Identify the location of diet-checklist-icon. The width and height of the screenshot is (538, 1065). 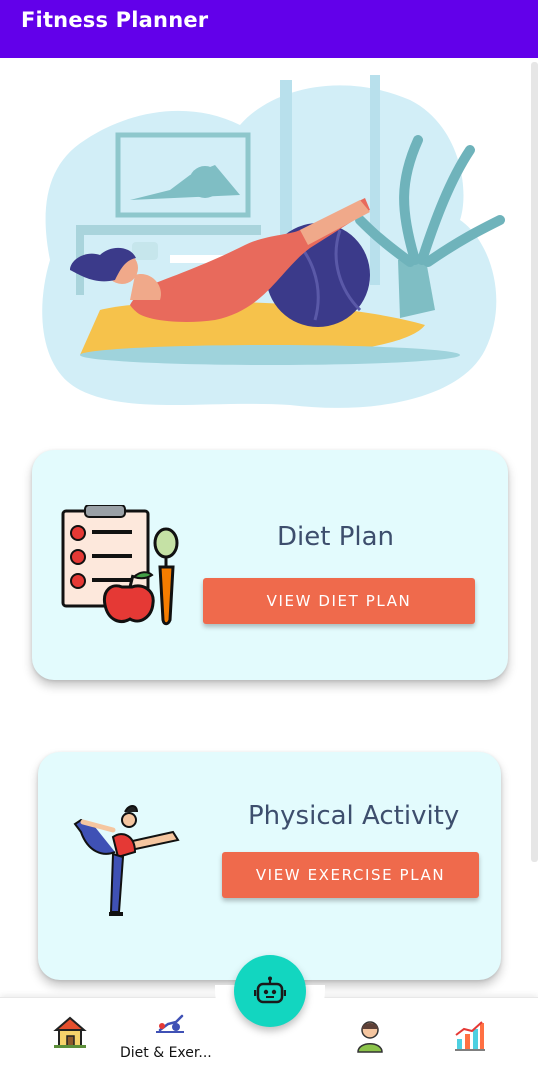
(120, 565).